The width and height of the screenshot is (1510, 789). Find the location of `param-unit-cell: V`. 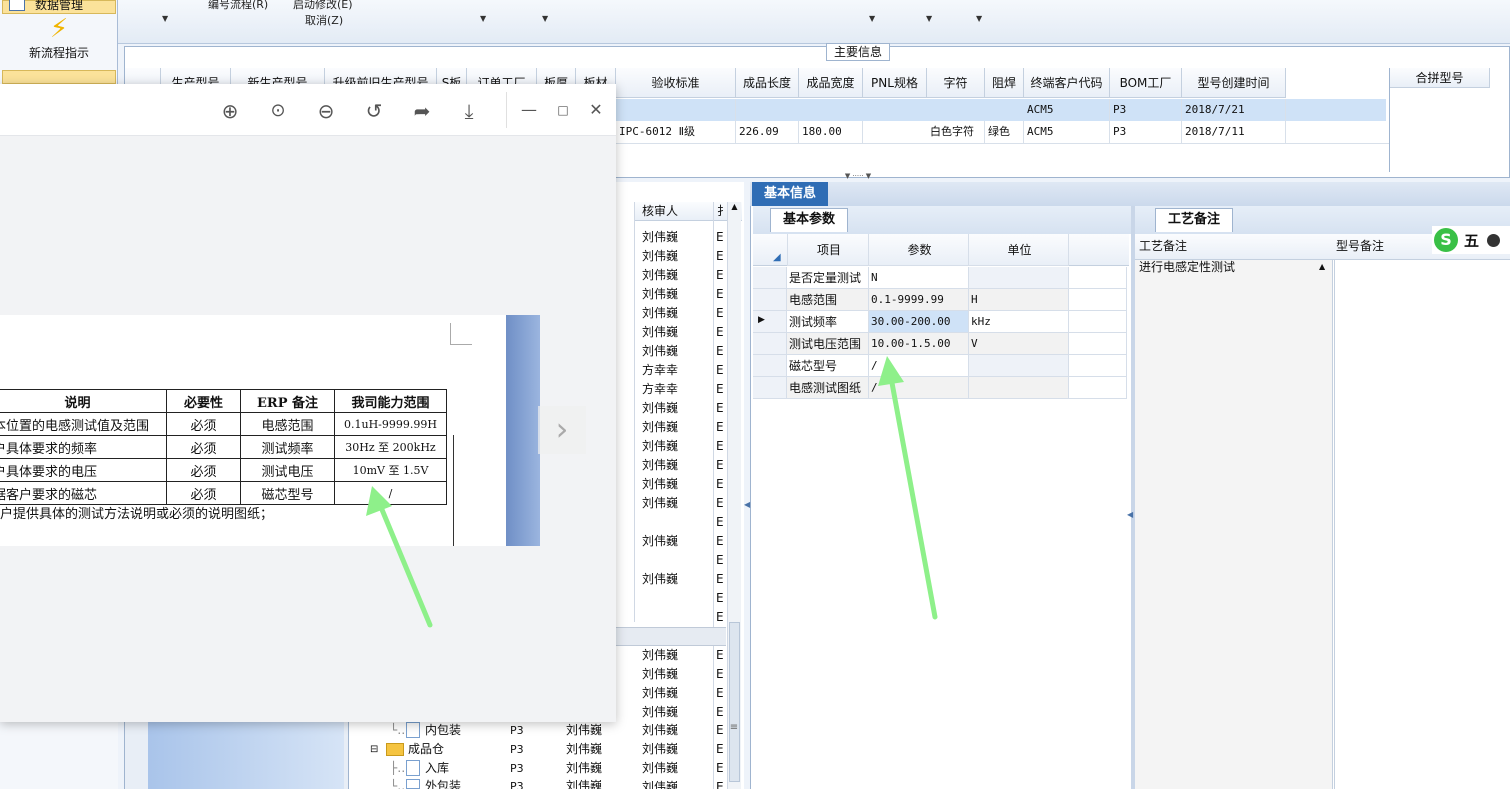

param-unit-cell: V is located at coordinates (1019, 344).